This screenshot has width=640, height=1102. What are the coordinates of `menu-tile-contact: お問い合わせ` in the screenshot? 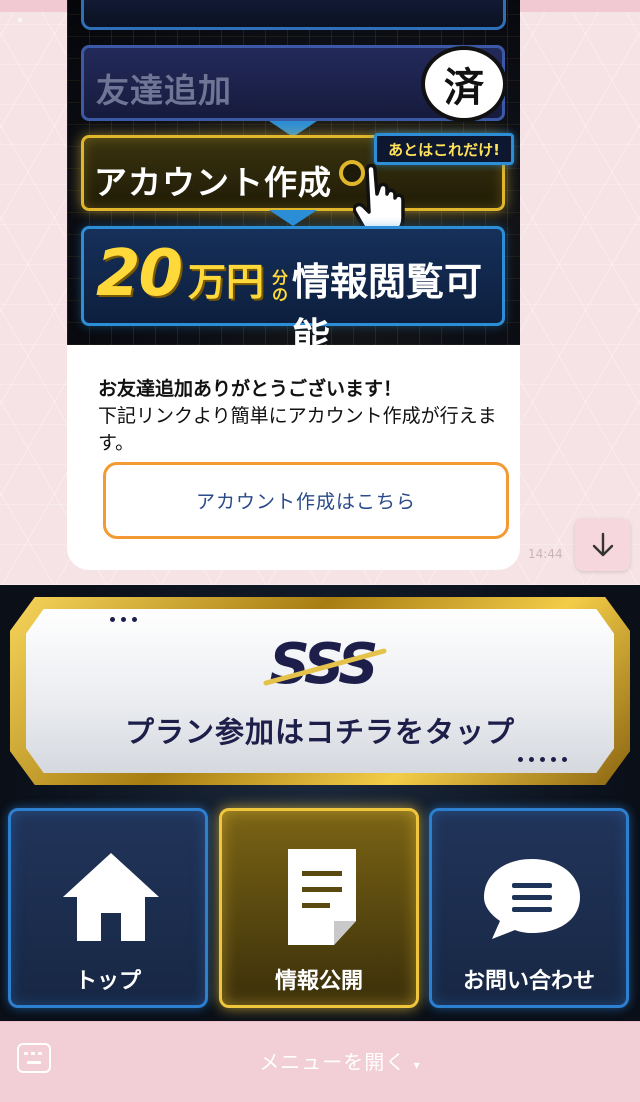 It's located at (529, 908).